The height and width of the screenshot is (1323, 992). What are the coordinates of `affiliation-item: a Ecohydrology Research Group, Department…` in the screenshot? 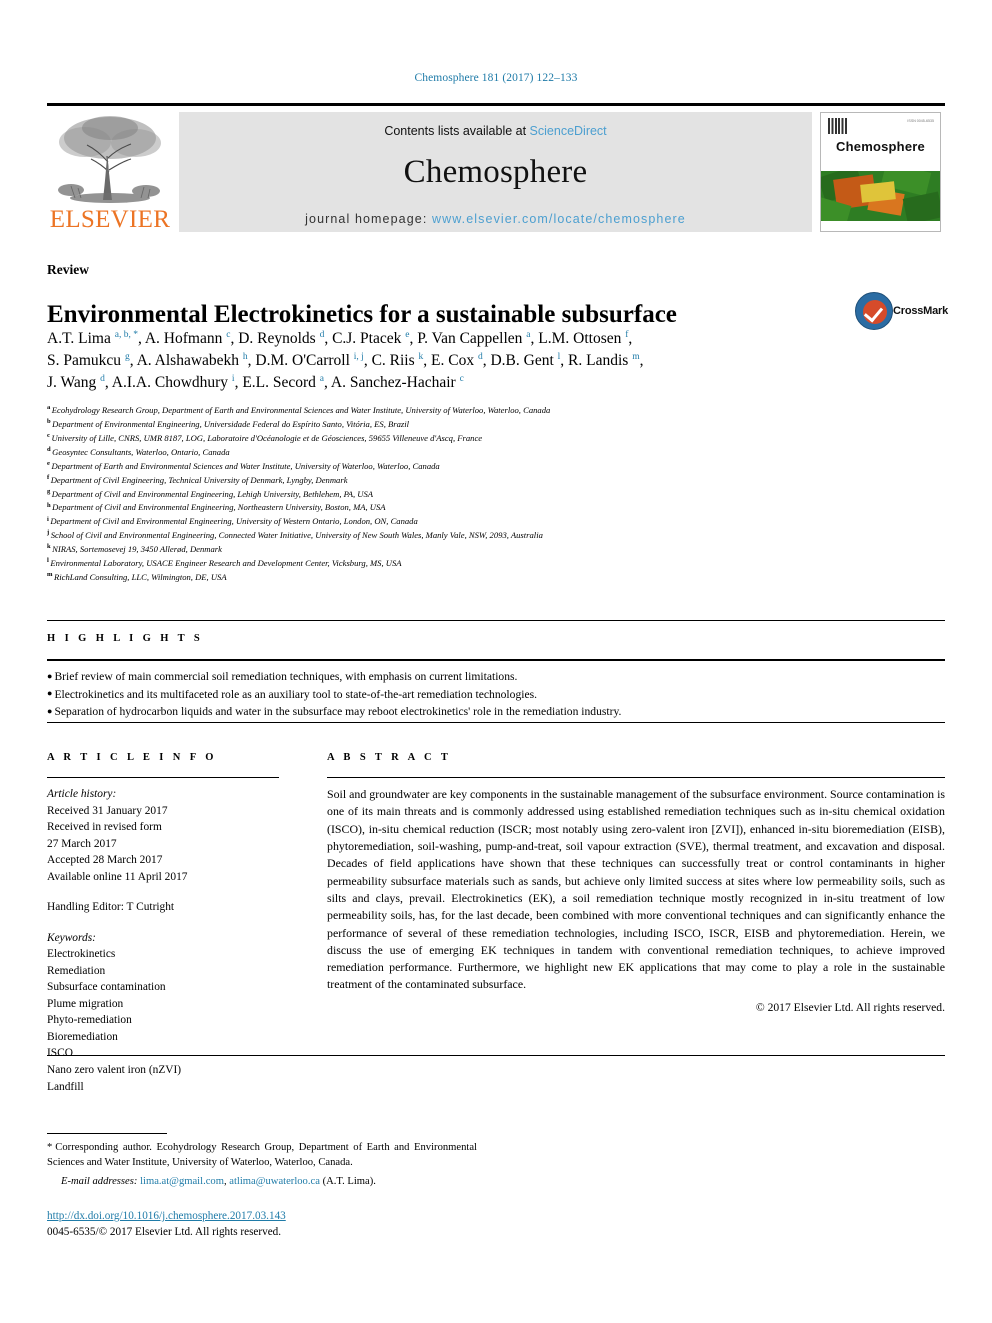 It's located at (487, 411).